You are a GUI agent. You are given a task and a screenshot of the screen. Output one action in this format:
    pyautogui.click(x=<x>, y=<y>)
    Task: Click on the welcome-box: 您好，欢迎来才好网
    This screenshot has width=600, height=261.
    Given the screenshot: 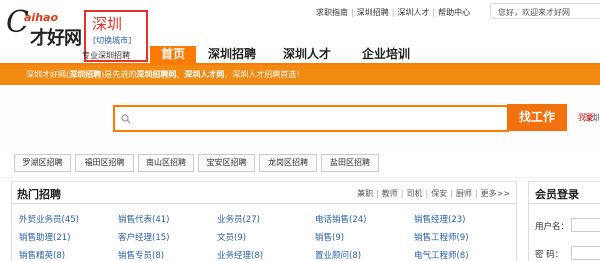 What is the action you would take?
    pyautogui.click(x=545, y=11)
    